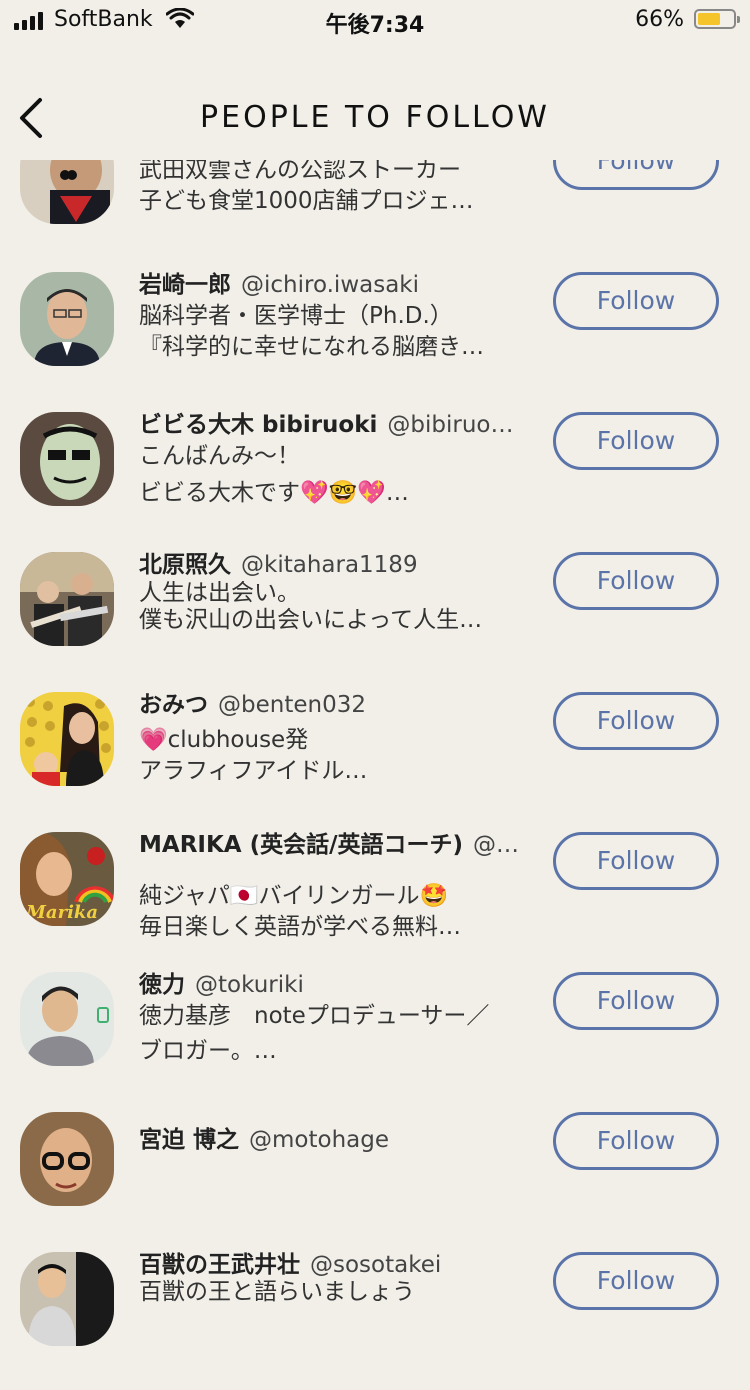 This screenshot has width=750, height=1390. What do you see at coordinates (219, 593) in the screenshot?
I see `bio-line-1: 人生は出会い。` at bounding box center [219, 593].